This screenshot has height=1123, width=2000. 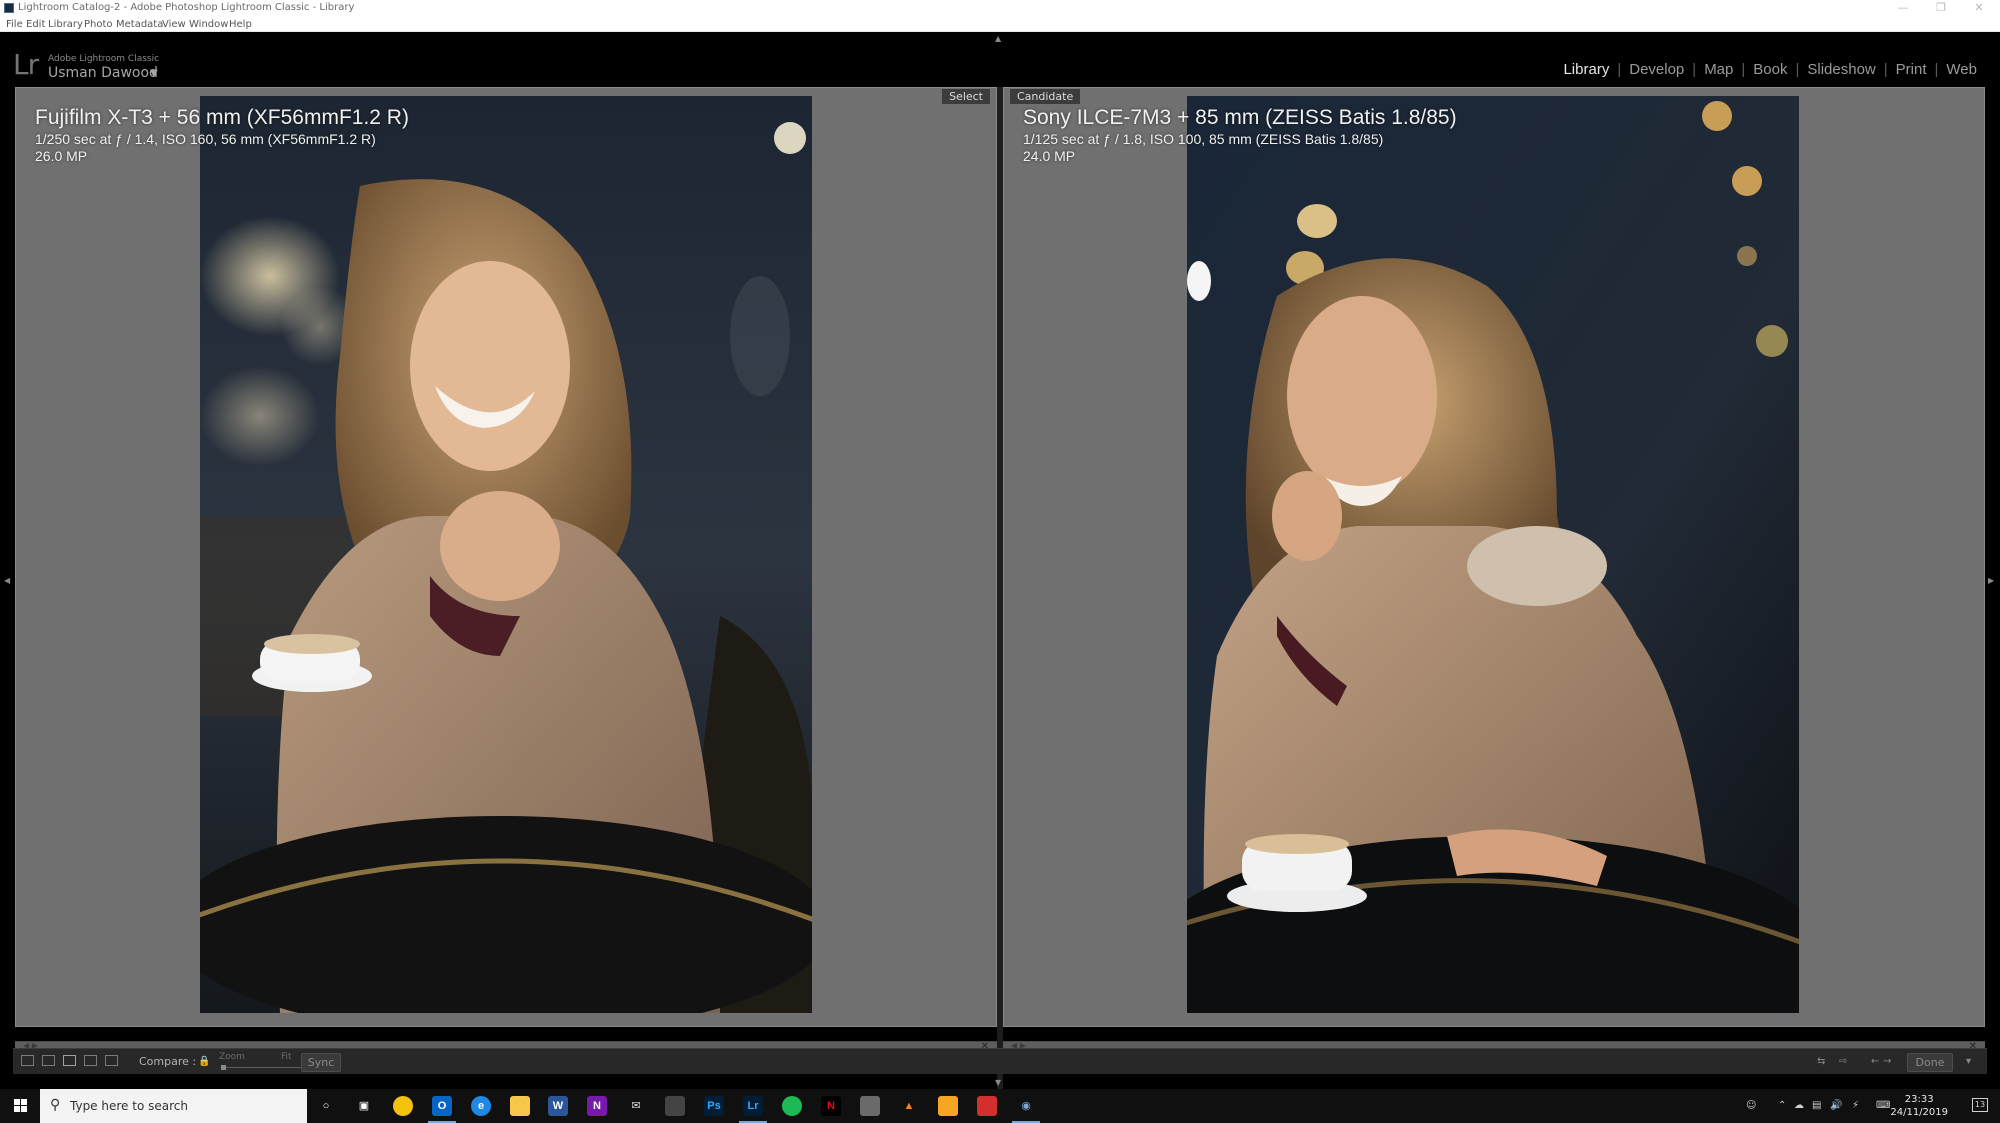 What do you see at coordinates (174, 24) in the screenshot?
I see `menu-view: View` at bounding box center [174, 24].